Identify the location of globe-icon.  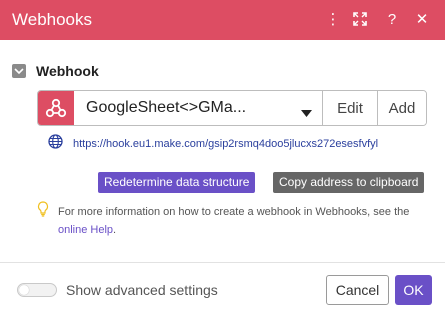
(55, 144).